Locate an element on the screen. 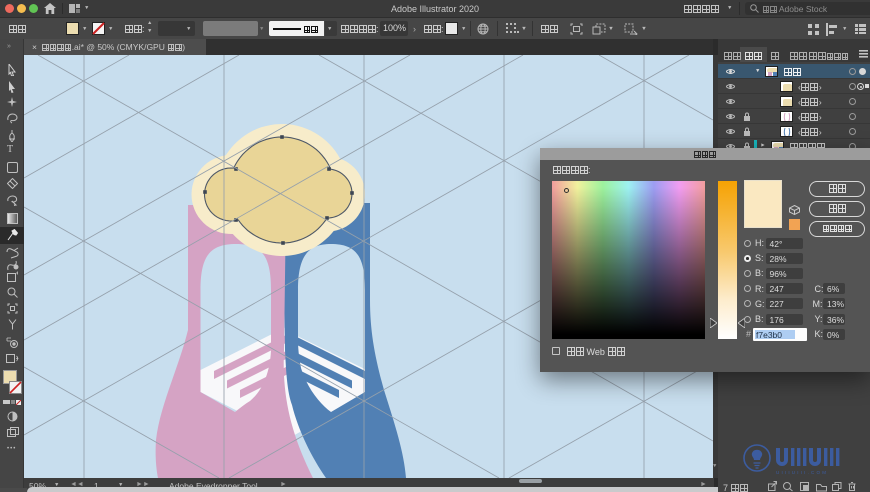 The width and height of the screenshot is (870, 492). svg-text: UIIIUIII.COM is located at coordinates (802, 472).